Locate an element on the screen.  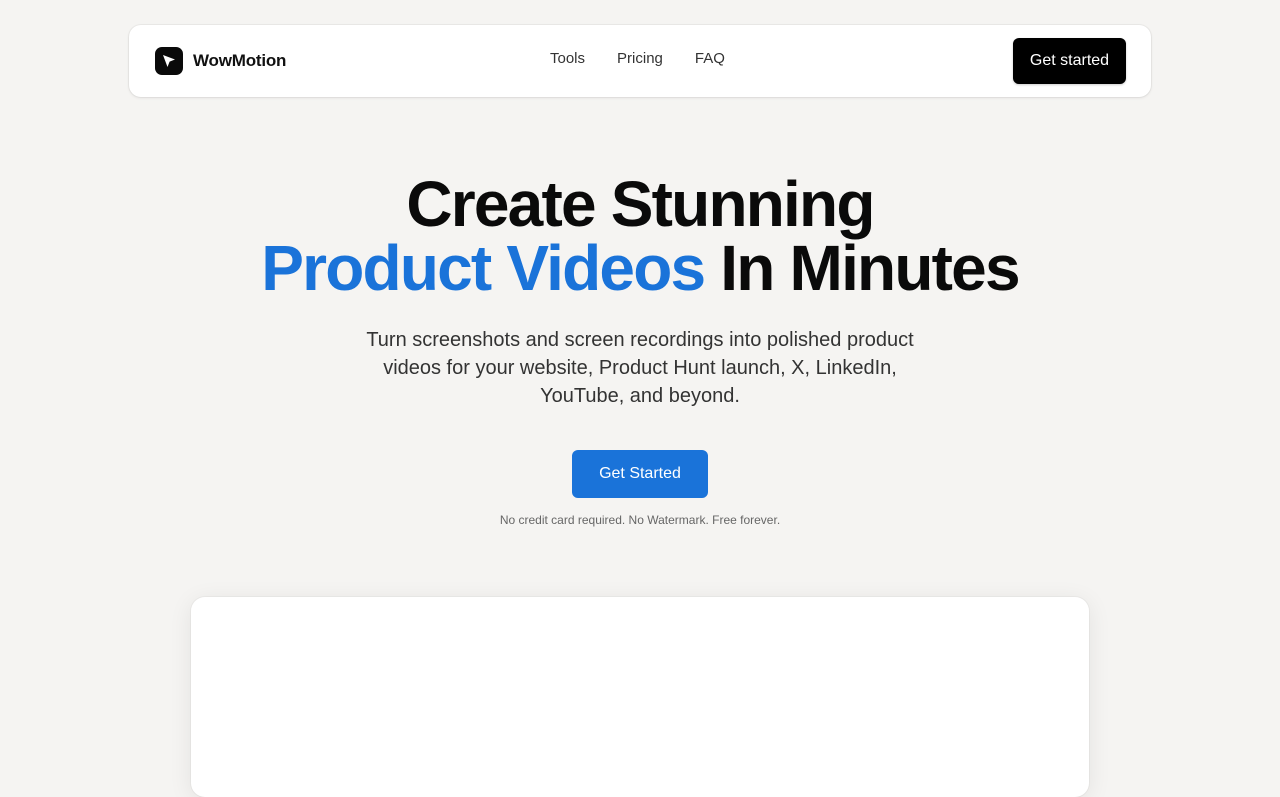
nav-link-pricing: Pricing is located at coordinates (640, 59).